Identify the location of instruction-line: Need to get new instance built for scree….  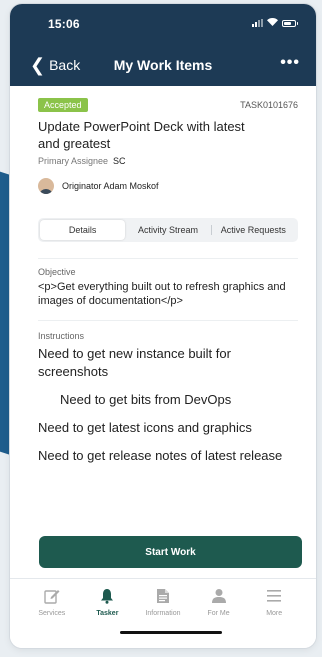
(134, 362).